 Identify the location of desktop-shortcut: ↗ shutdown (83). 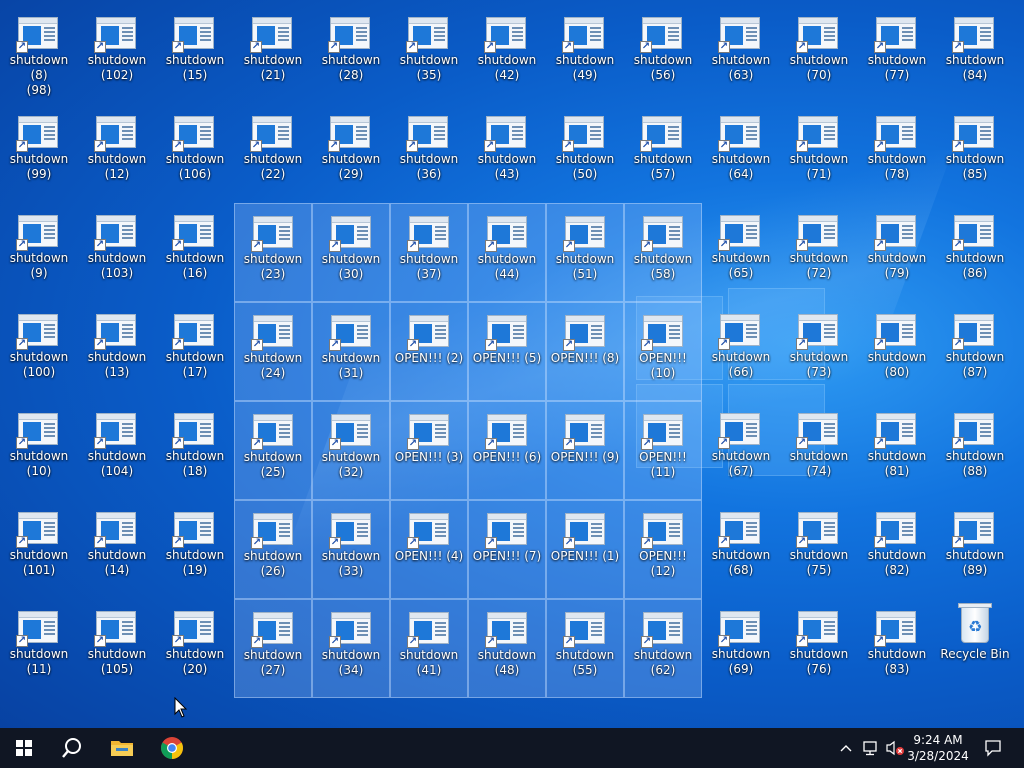
(897, 648).